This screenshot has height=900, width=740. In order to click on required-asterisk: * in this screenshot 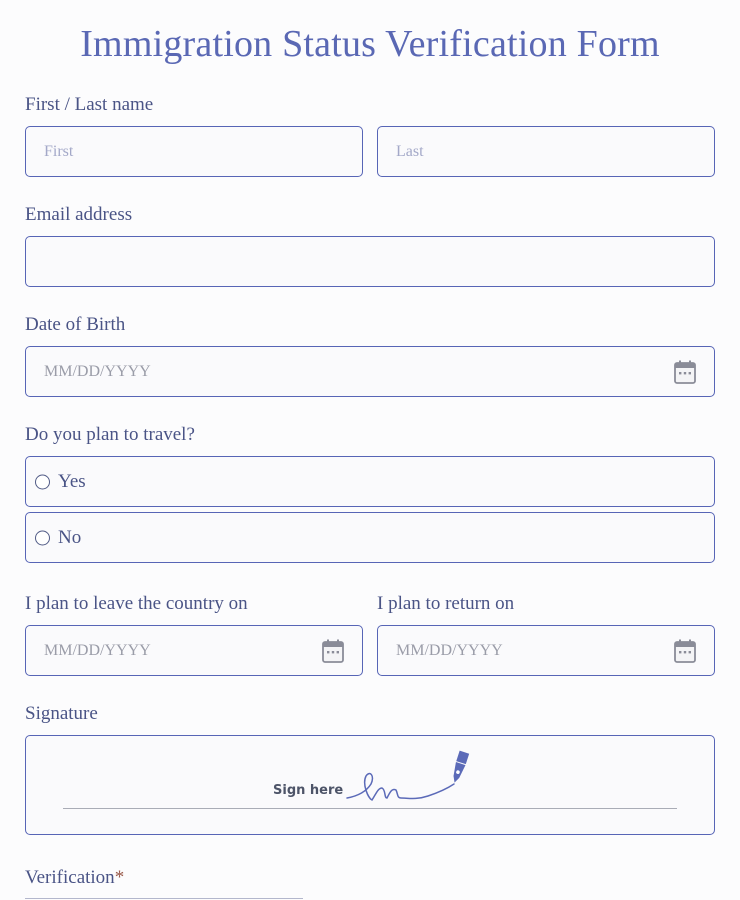, I will do `click(119, 877)`.